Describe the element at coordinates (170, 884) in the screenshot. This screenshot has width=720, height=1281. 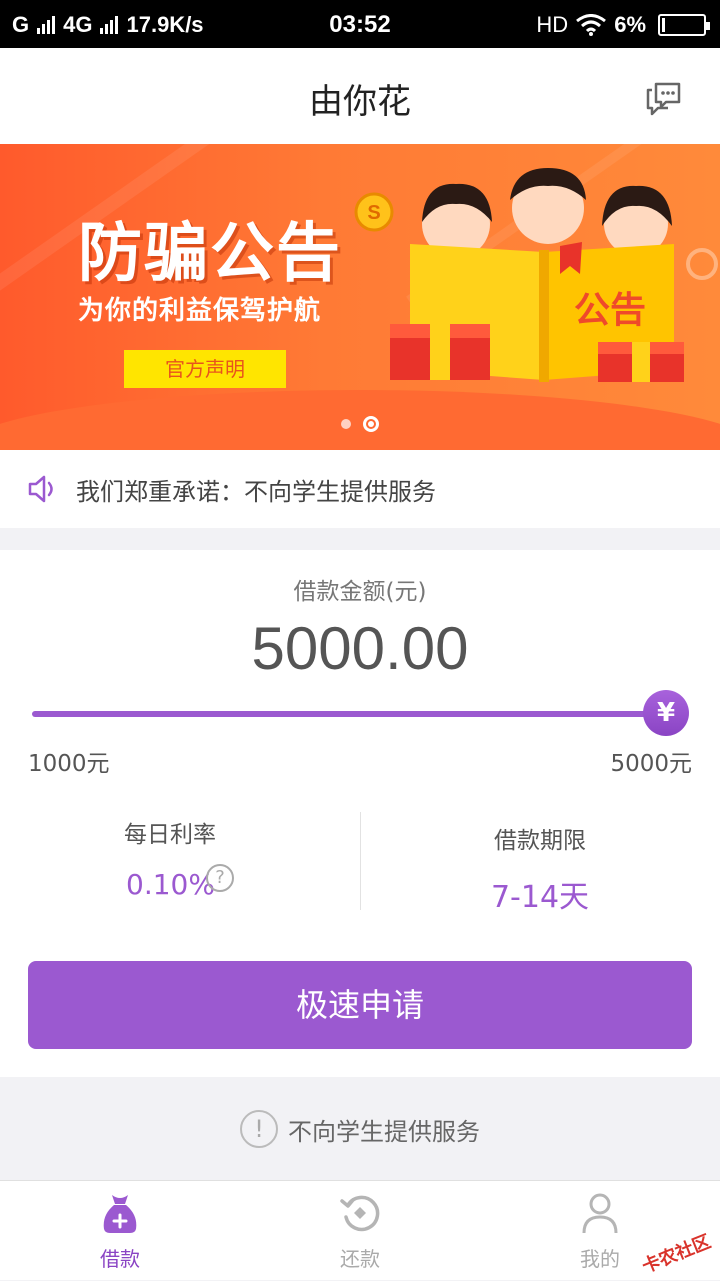
I see `daily-rate-value: 0.10%` at that location.